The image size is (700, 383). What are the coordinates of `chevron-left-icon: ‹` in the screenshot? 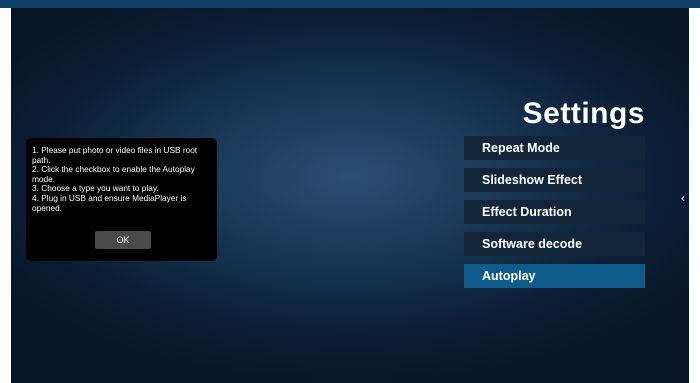 It's located at (683, 198).